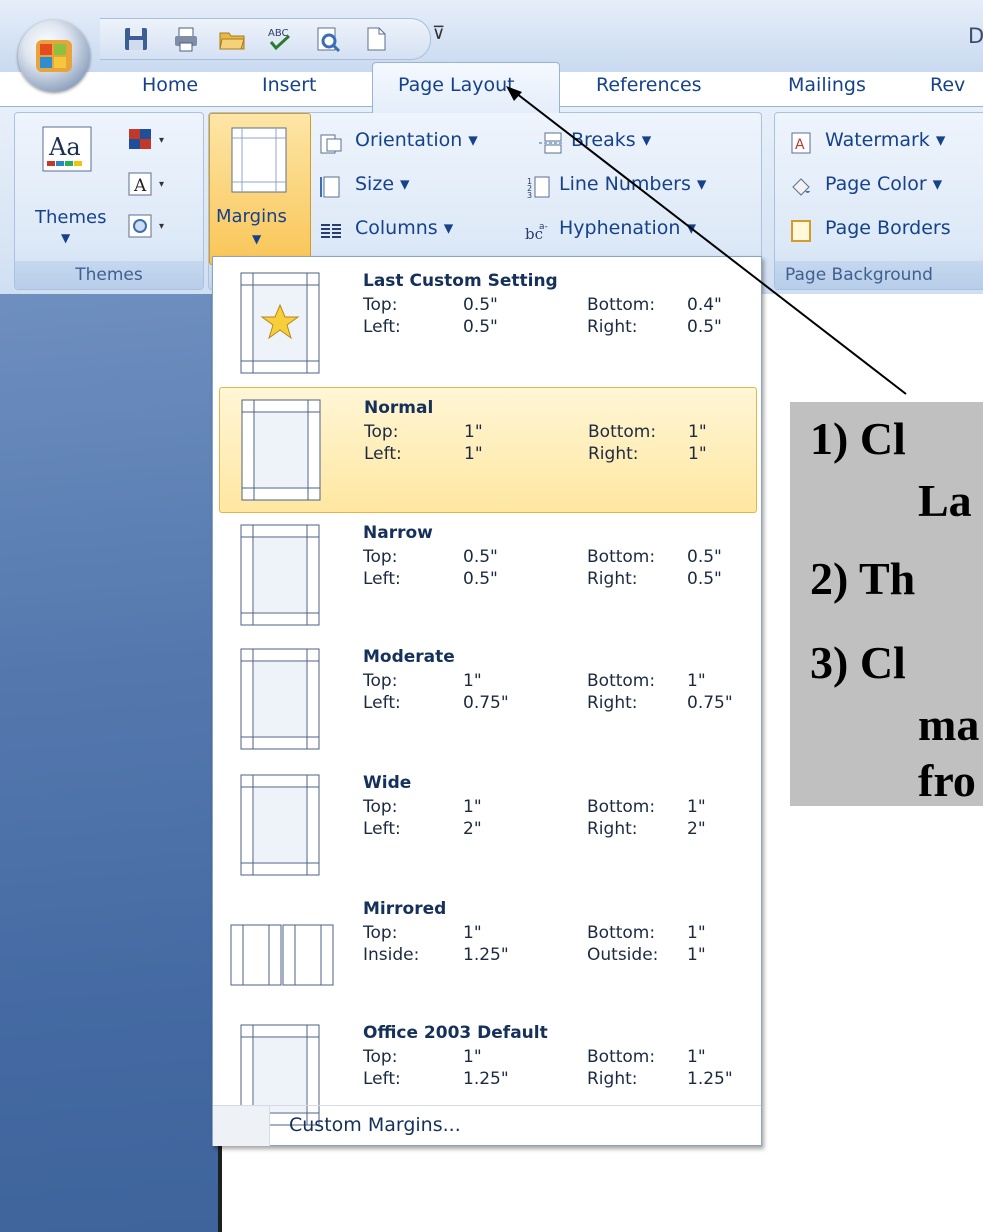 The height and width of the screenshot is (1232, 983). Describe the element at coordinates (151, 140) in the screenshot. I see `theme-colors-icon: ▾` at that location.